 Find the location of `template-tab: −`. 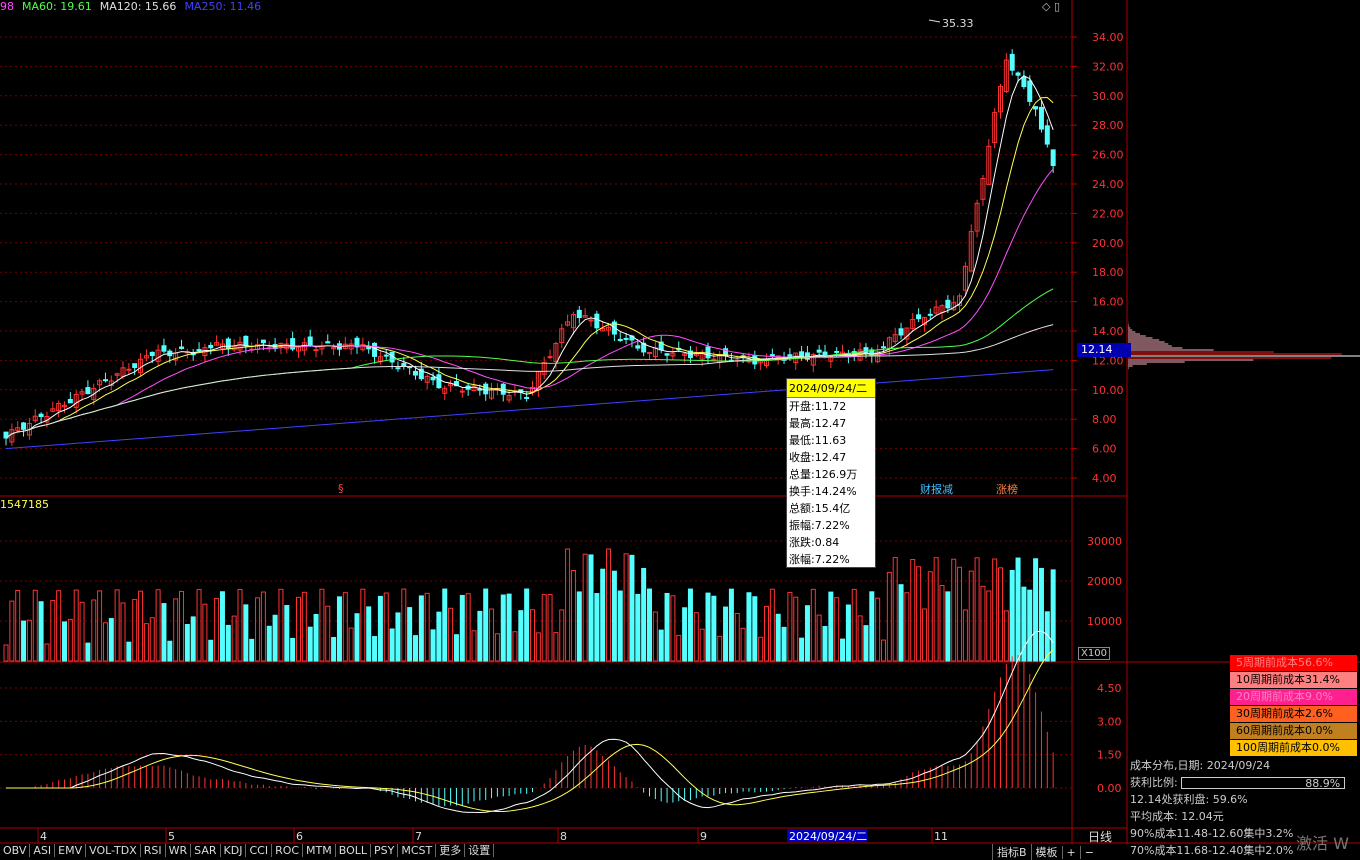

template-tab: − is located at coordinates (1088, 852).